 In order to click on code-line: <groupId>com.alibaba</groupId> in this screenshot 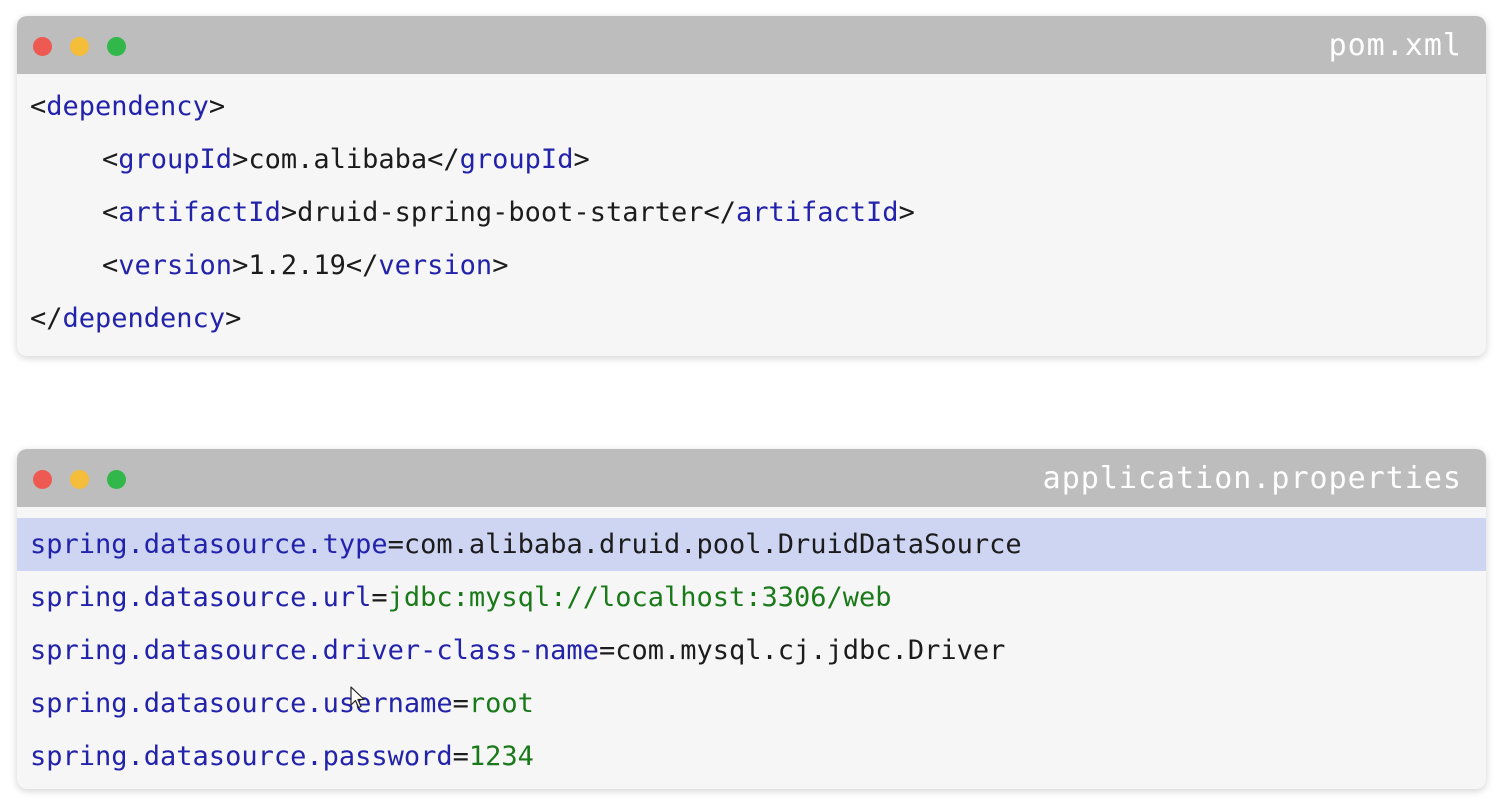, I will do `click(751, 159)`.